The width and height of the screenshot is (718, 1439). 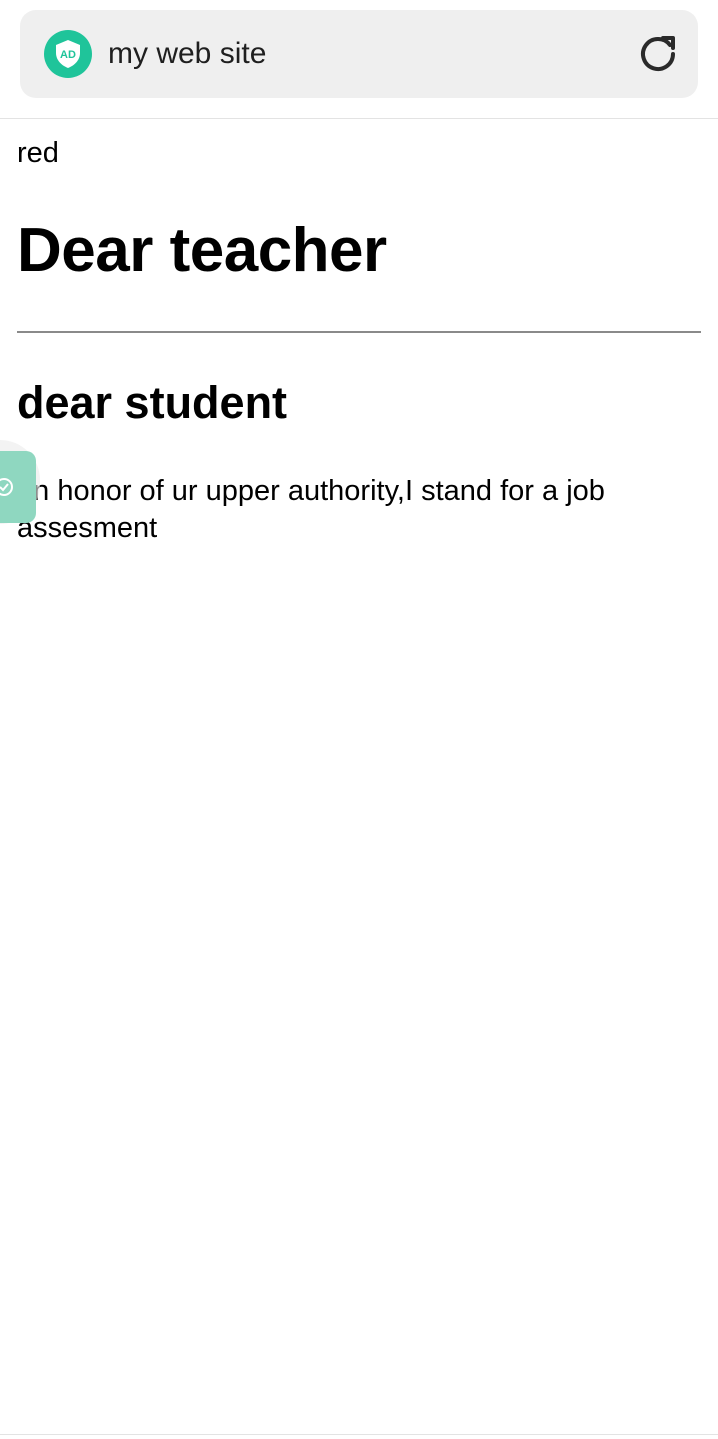 What do you see at coordinates (152, 402) in the screenshot?
I see `sub-heading: dear student` at bounding box center [152, 402].